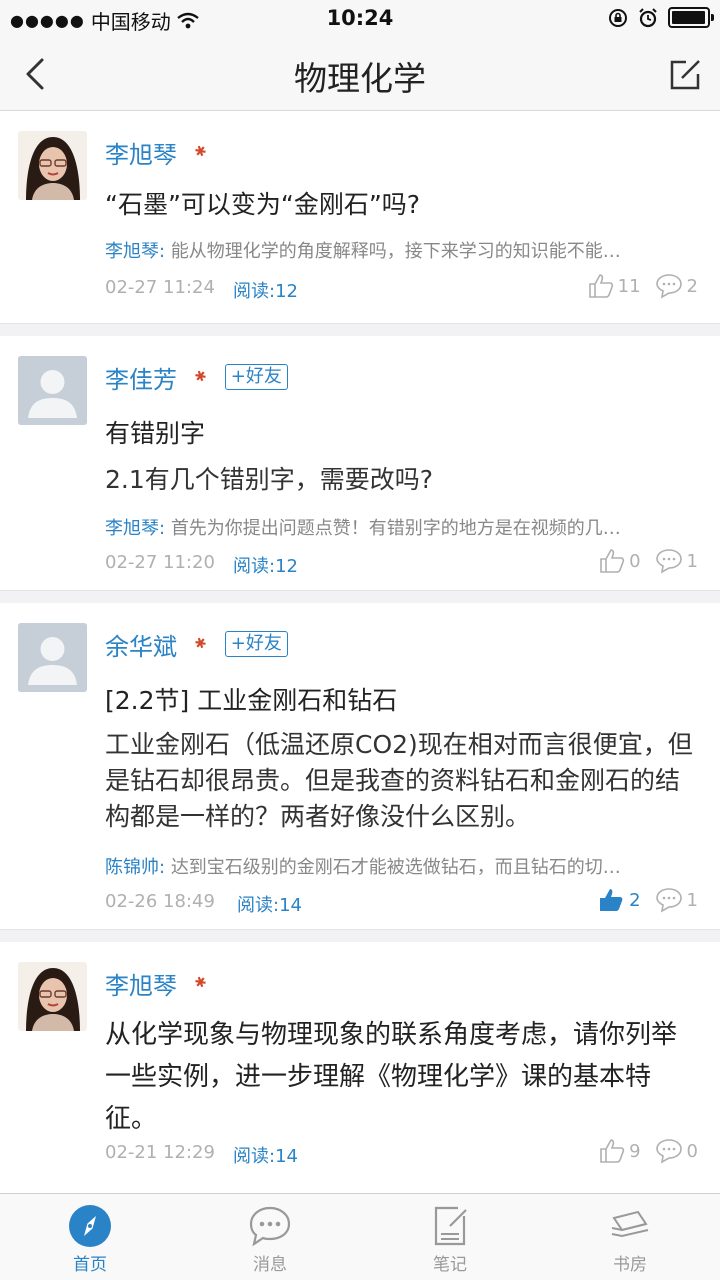 The width and height of the screenshot is (720, 1280). Describe the element at coordinates (630, 1224) in the screenshot. I see `books-icon` at that location.